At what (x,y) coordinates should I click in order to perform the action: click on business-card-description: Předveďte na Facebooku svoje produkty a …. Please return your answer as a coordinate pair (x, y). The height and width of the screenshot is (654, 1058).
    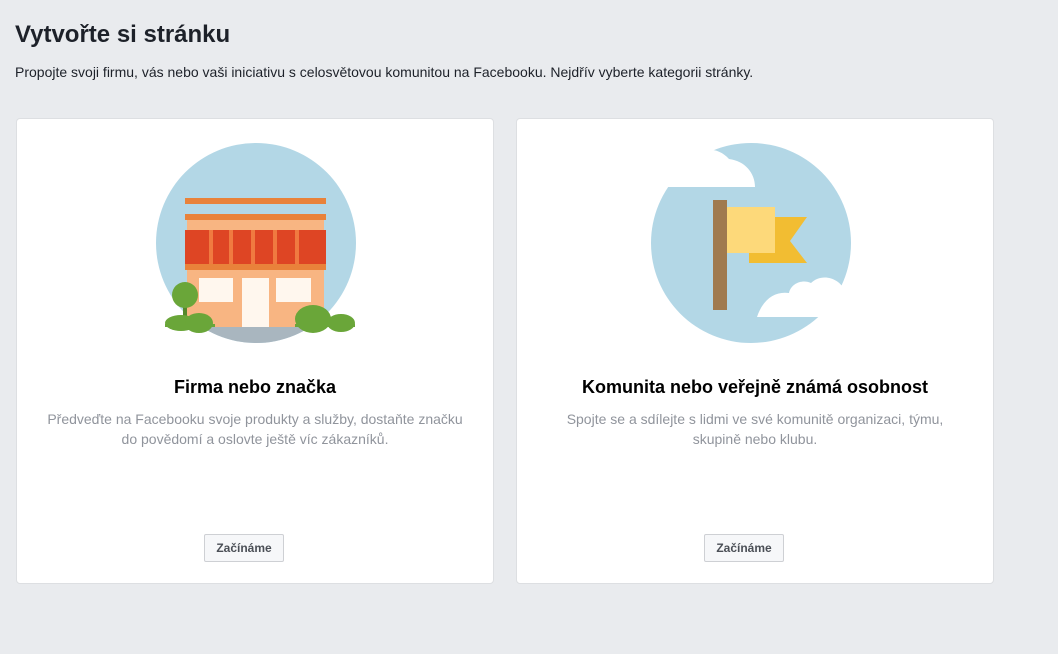
    Looking at the image, I should click on (255, 429).